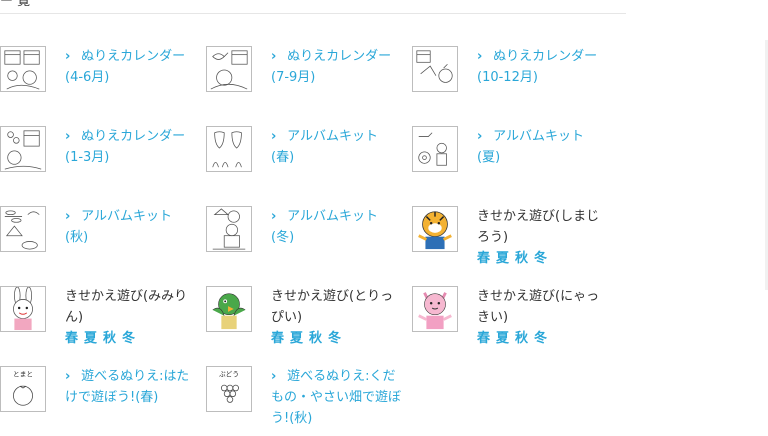 Image resolution: width=768 pixels, height=436 pixels. What do you see at coordinates (338, 376) in the screenshot?
I see `link-play-coloring-fruit: › 遊べるぬりえ:くだ` at bounding box center [338, 376].